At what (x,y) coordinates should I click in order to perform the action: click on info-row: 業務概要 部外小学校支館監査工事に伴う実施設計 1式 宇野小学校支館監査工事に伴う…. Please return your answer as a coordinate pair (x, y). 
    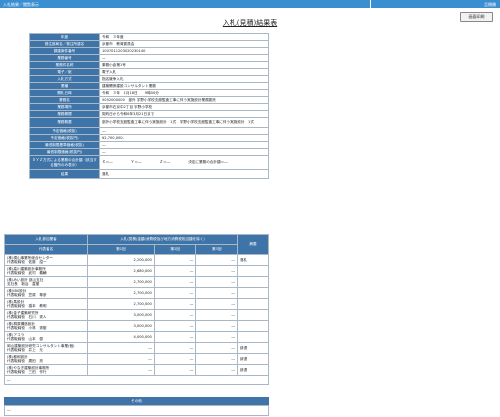
    Looking at the image, I should click on (149, 122).